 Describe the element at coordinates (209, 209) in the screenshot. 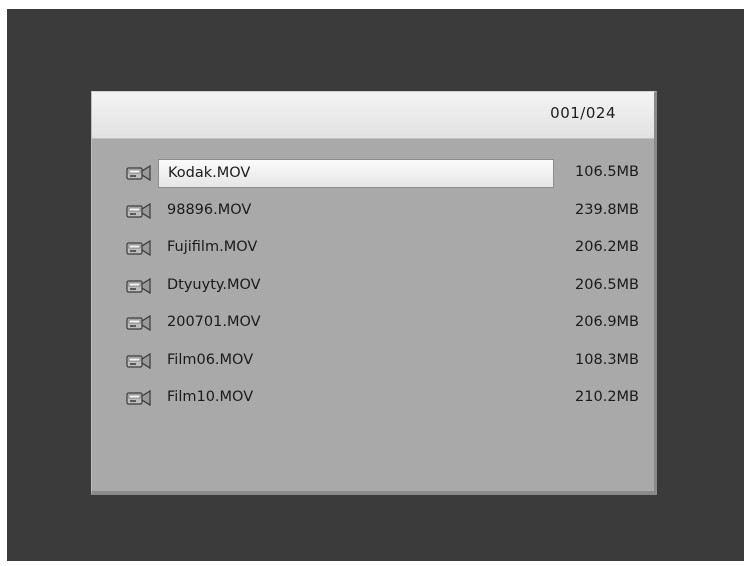

I see `file-name: 98896.MOV` at that location.